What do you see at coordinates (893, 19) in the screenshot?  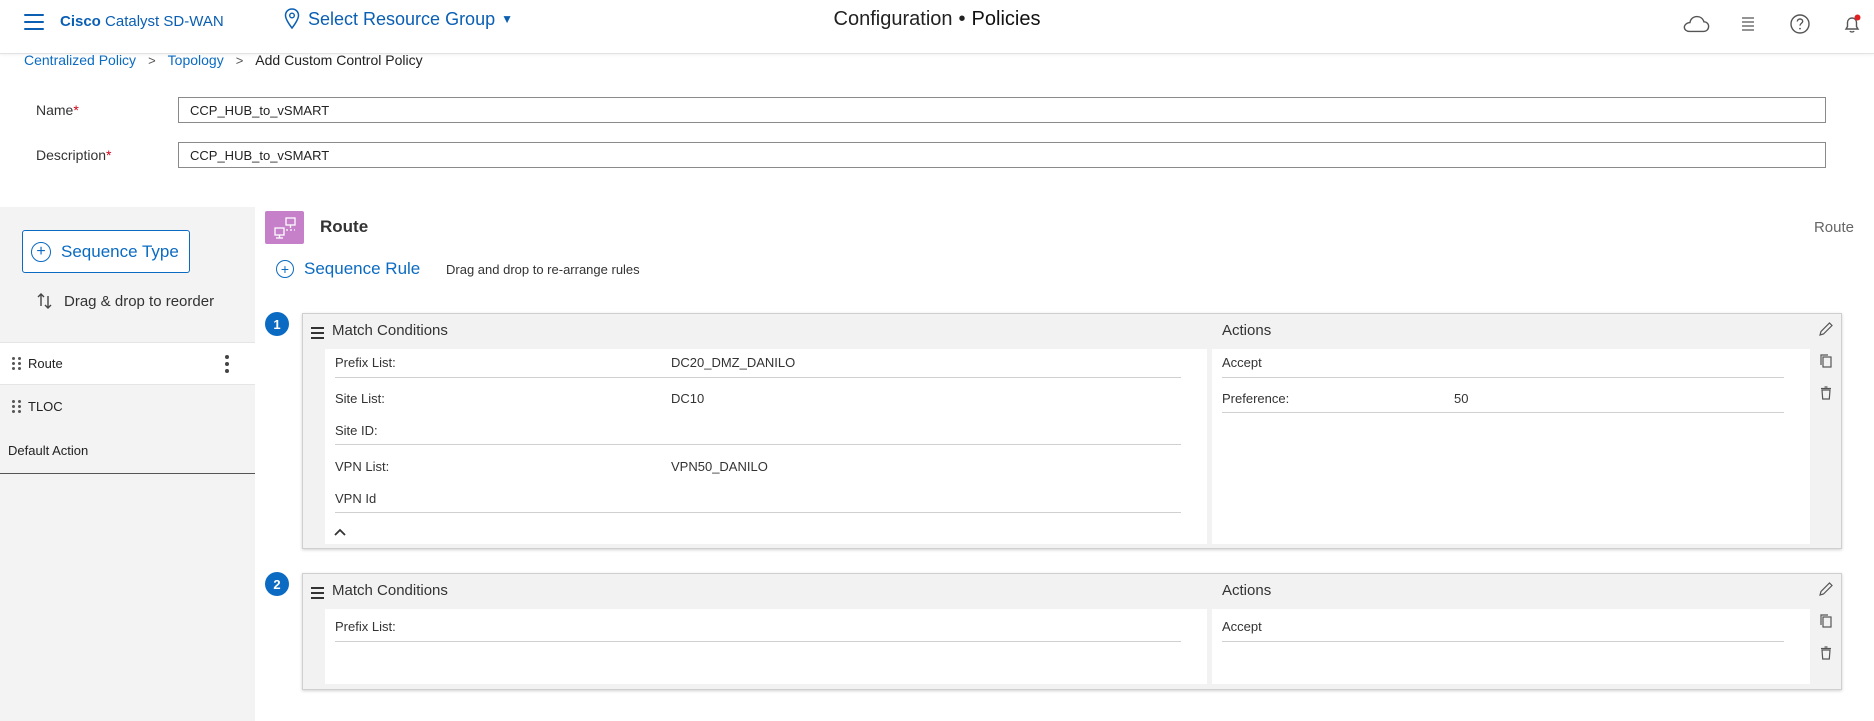 I see `page-title-section: Configuration` at bounding box center [893, 19].